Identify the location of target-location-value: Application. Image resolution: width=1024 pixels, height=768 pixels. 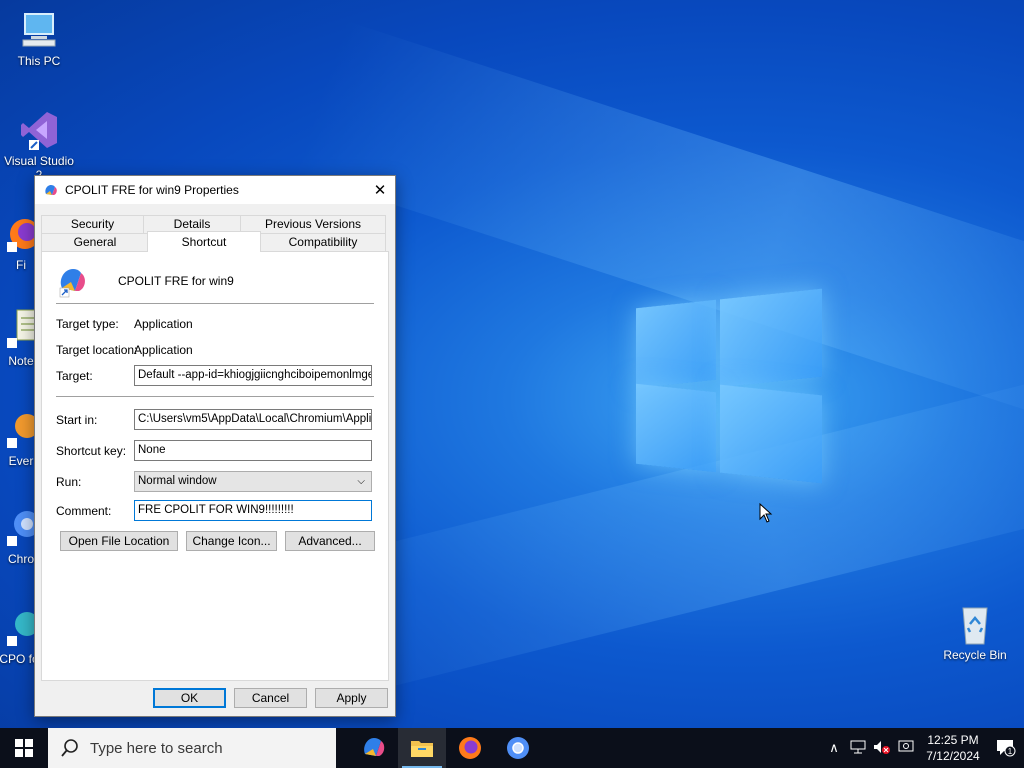
(163, 350).